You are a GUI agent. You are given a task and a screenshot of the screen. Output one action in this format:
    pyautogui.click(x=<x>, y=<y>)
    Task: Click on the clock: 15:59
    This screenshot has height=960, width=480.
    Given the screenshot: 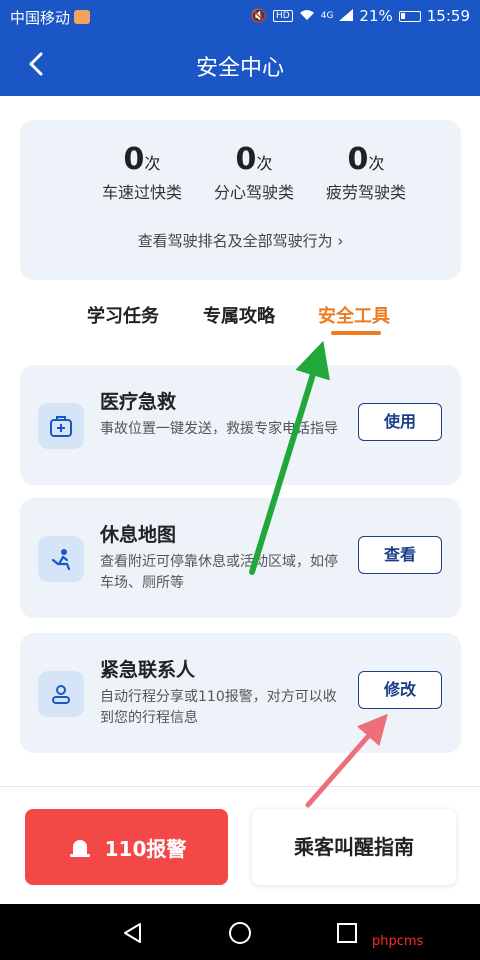 What is the action you would take?
    pyautogui.click(x=448, y=16)
    